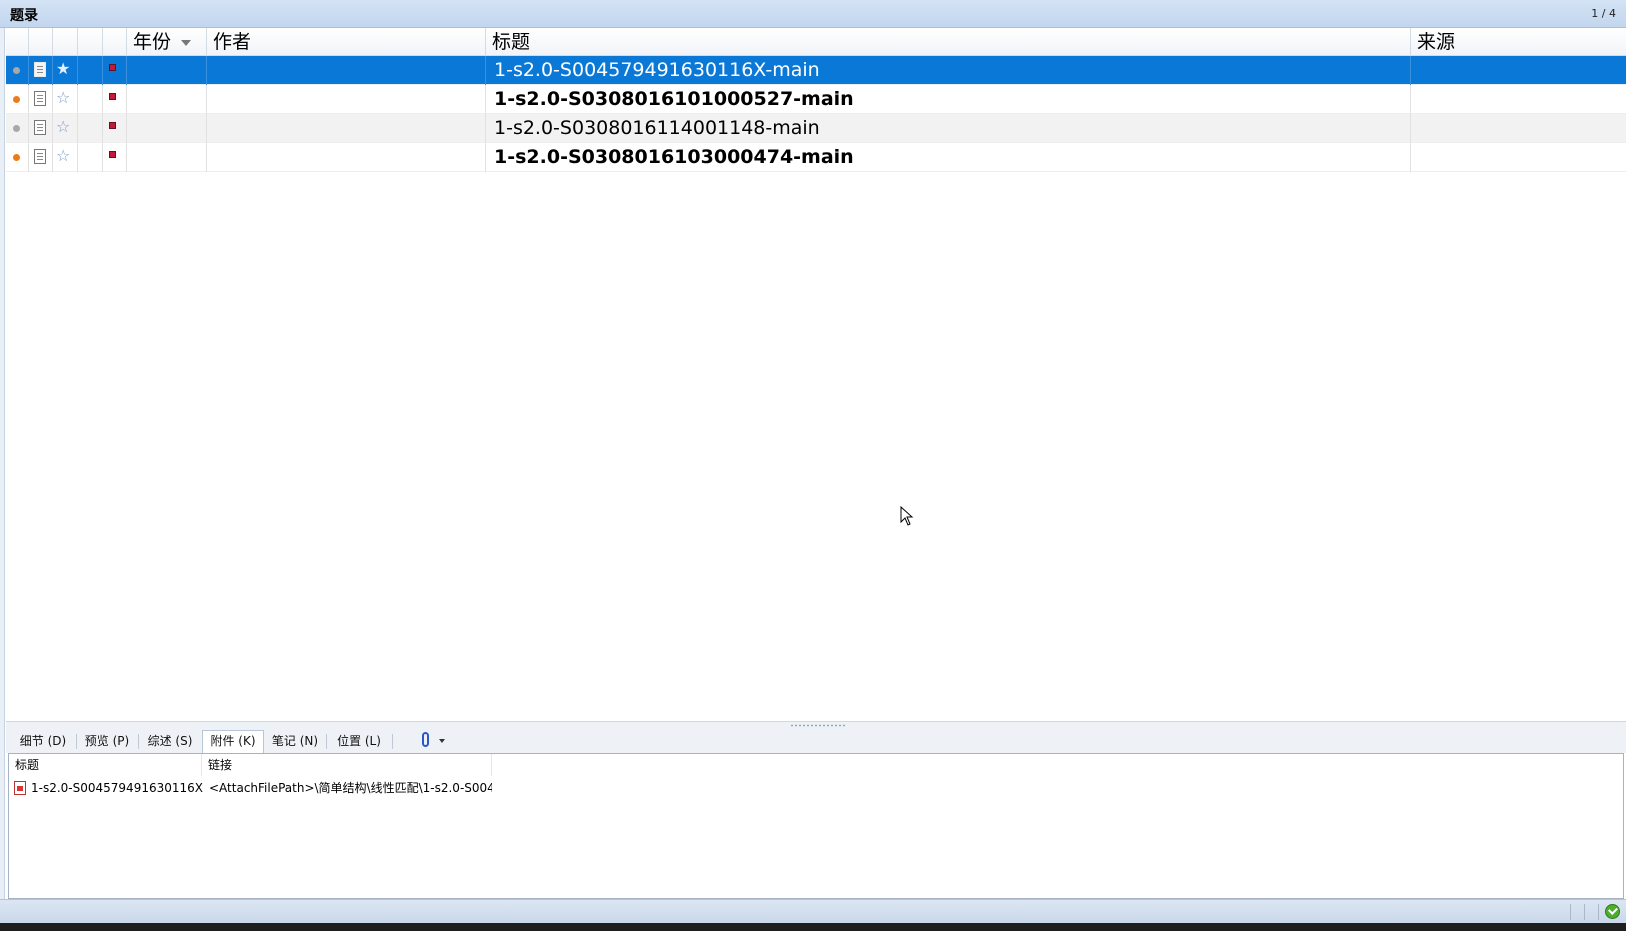  What do you see at coordinates (105, 765) in the screenshot?
I see `attachment-header-title: 标题` at bounding box center [105, 765].